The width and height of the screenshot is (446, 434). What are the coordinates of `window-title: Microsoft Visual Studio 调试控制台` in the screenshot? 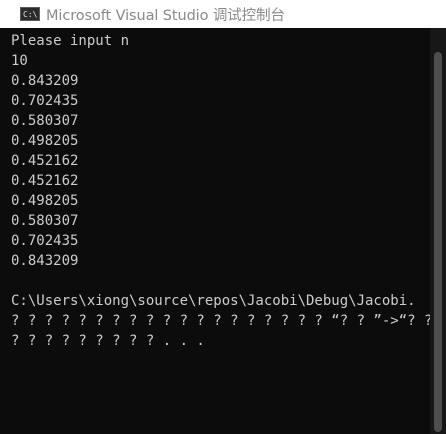 It's located at (165, 15).